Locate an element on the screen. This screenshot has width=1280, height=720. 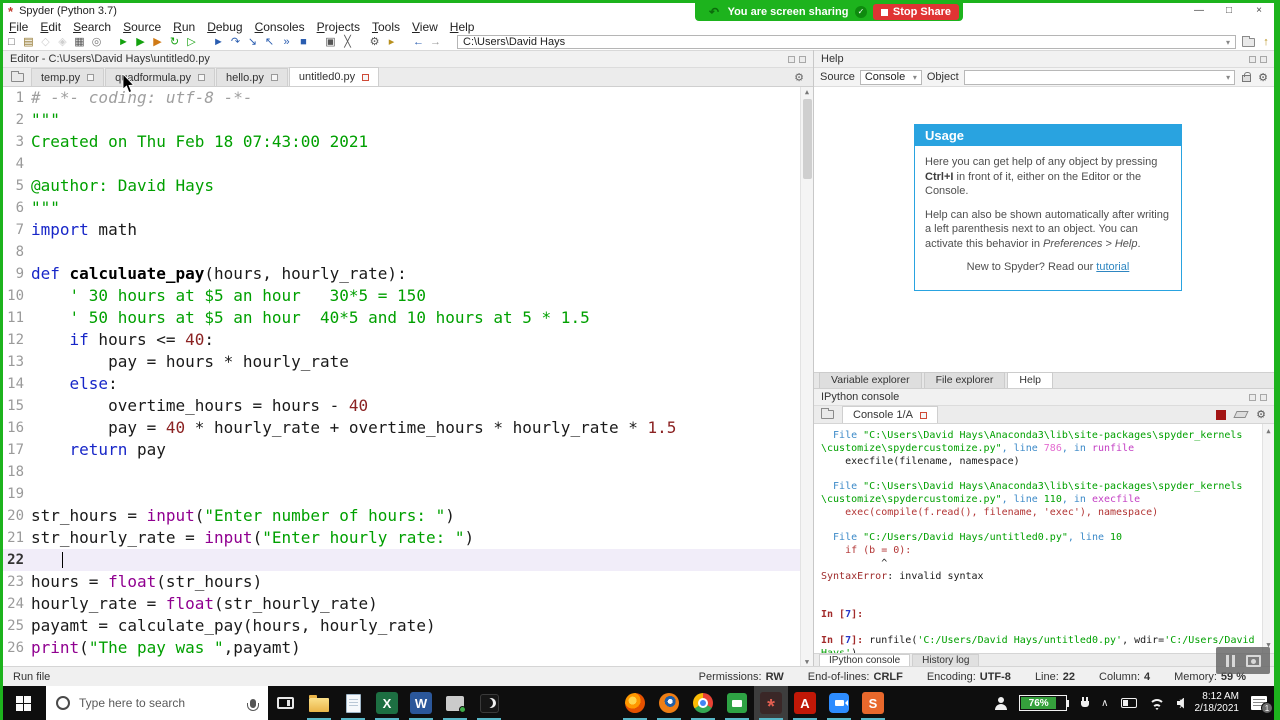
power-plug-icon is located at coordinates (1085, 703).